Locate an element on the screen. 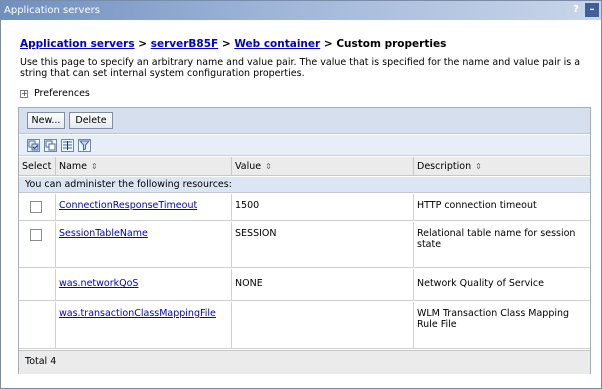 The height and width of the screenshot is (389, 602). breadcrumb-server: serverB85F is located at coordinates (184, 44).